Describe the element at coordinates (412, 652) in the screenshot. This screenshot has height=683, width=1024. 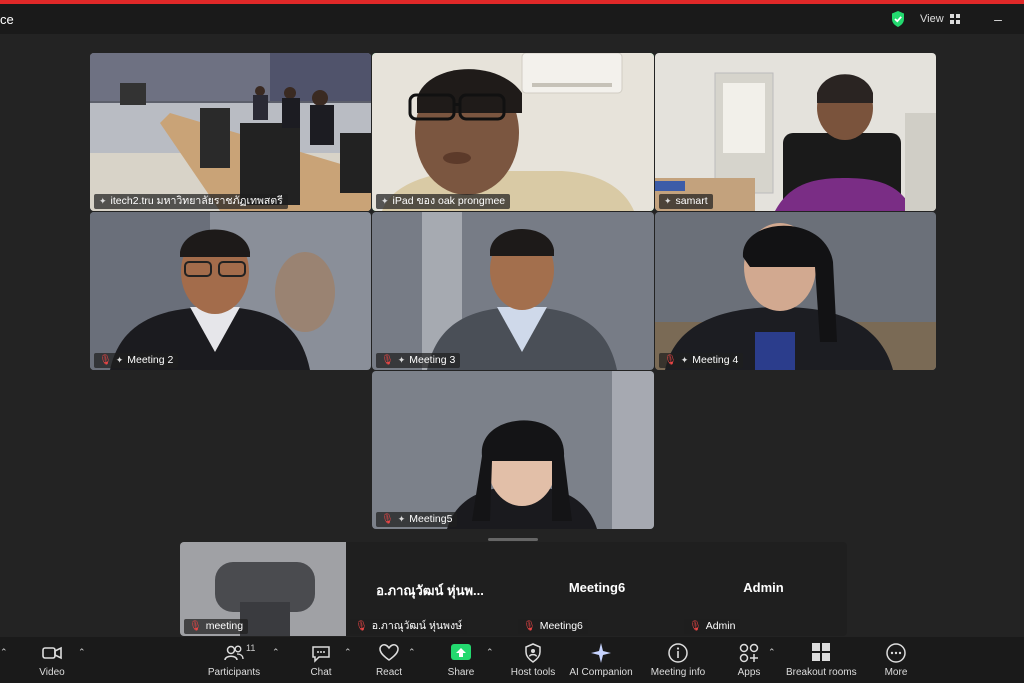
I see `react-options-caret: ⌃` at that location.